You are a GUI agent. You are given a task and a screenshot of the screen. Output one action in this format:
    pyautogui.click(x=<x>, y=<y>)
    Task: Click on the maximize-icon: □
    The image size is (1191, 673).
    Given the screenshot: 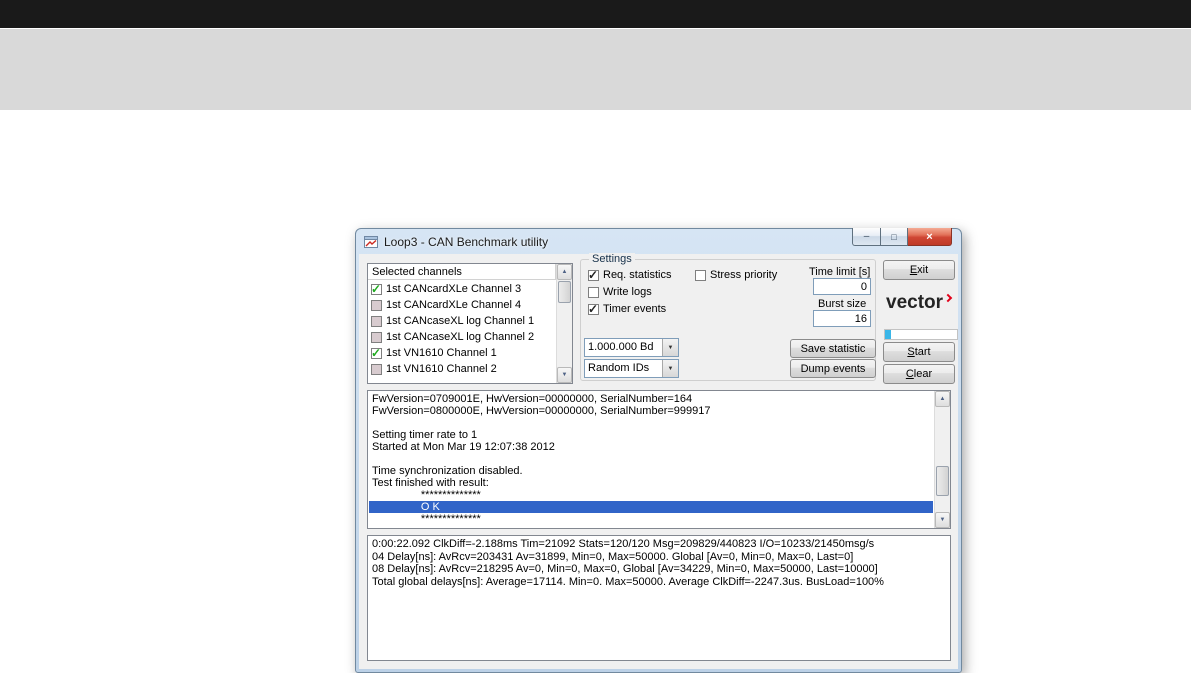 What is the action you would take?
    pyautogui.click(x=894, y=236)
    